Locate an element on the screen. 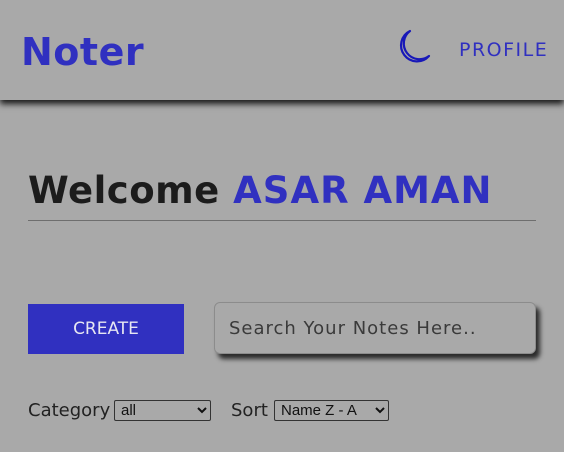 Image resolution: width=564 pixels, height=452 pixels. welcome-user-name: ASAR AMAN is located at coordinates (363, 190).